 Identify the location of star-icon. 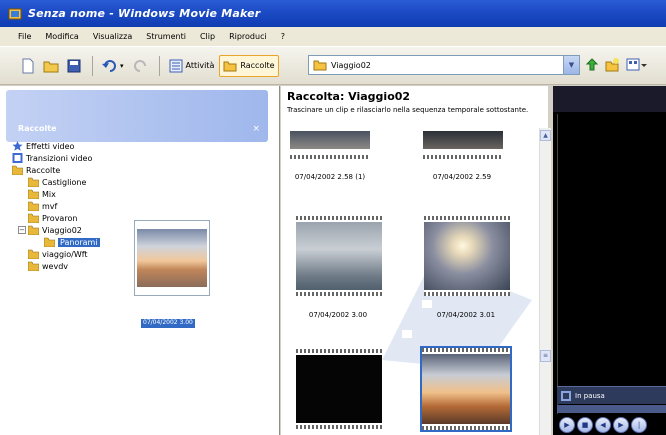
(17, 146).